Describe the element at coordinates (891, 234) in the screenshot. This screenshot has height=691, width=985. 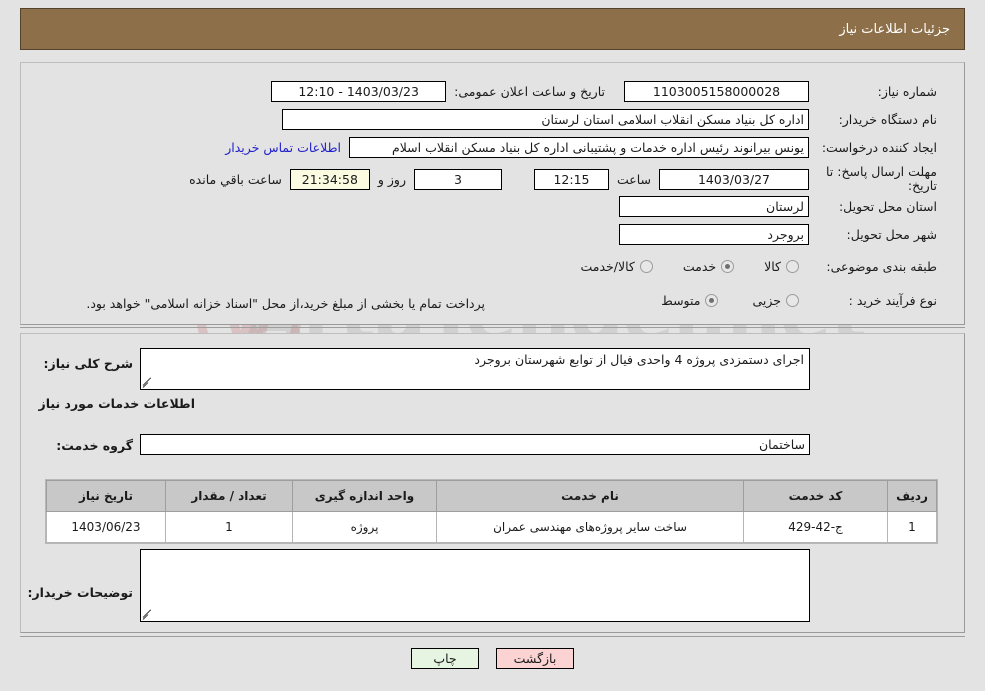
I see `city-label: شهر محل تحویل:` at that location.